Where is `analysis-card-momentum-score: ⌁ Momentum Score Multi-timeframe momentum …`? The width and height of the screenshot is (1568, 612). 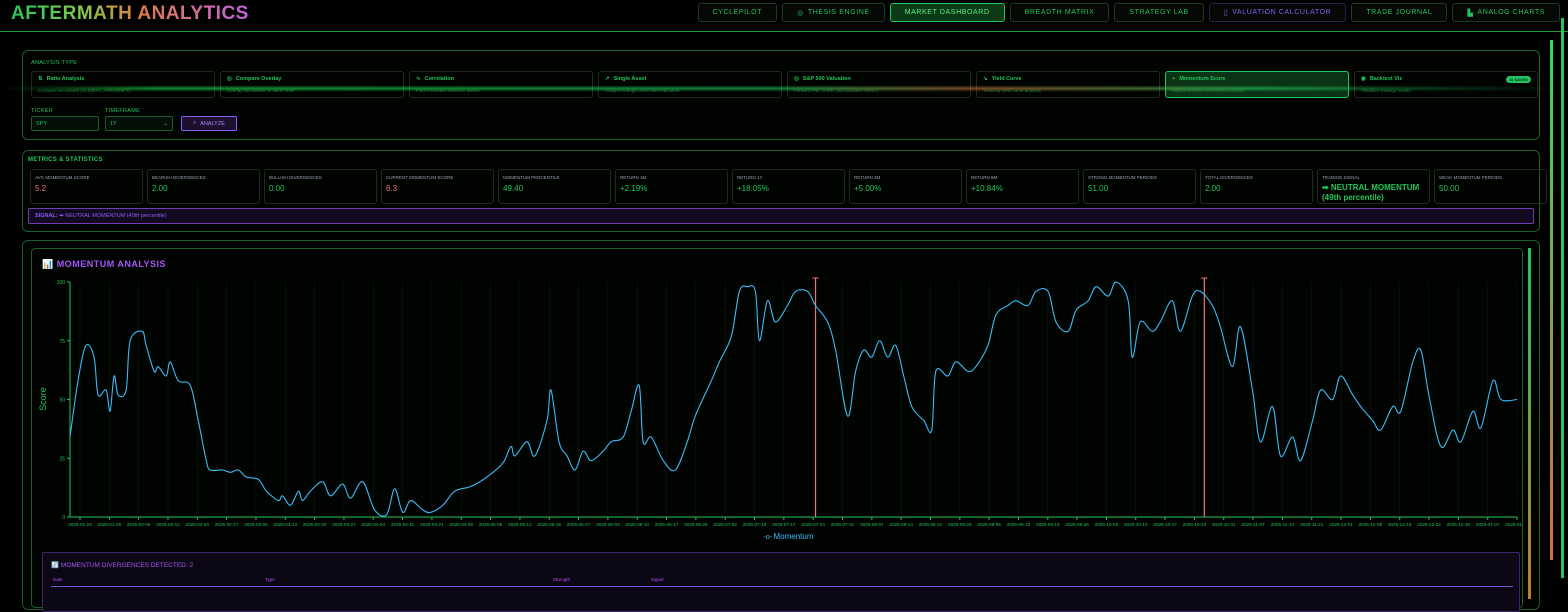 analysis-card-momentum-score: ⌁ Momentum Score Multi-timeframe momentum … is located at coordinates (1257, 84).